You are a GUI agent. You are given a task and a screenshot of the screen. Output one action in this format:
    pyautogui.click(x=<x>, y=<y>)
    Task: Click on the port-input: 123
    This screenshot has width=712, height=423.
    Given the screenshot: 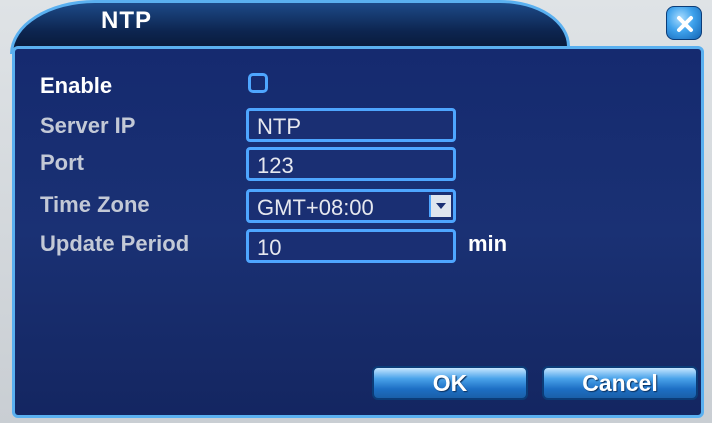 What is the action you would take?
    pyautogui.click(x=351, y=164)
    